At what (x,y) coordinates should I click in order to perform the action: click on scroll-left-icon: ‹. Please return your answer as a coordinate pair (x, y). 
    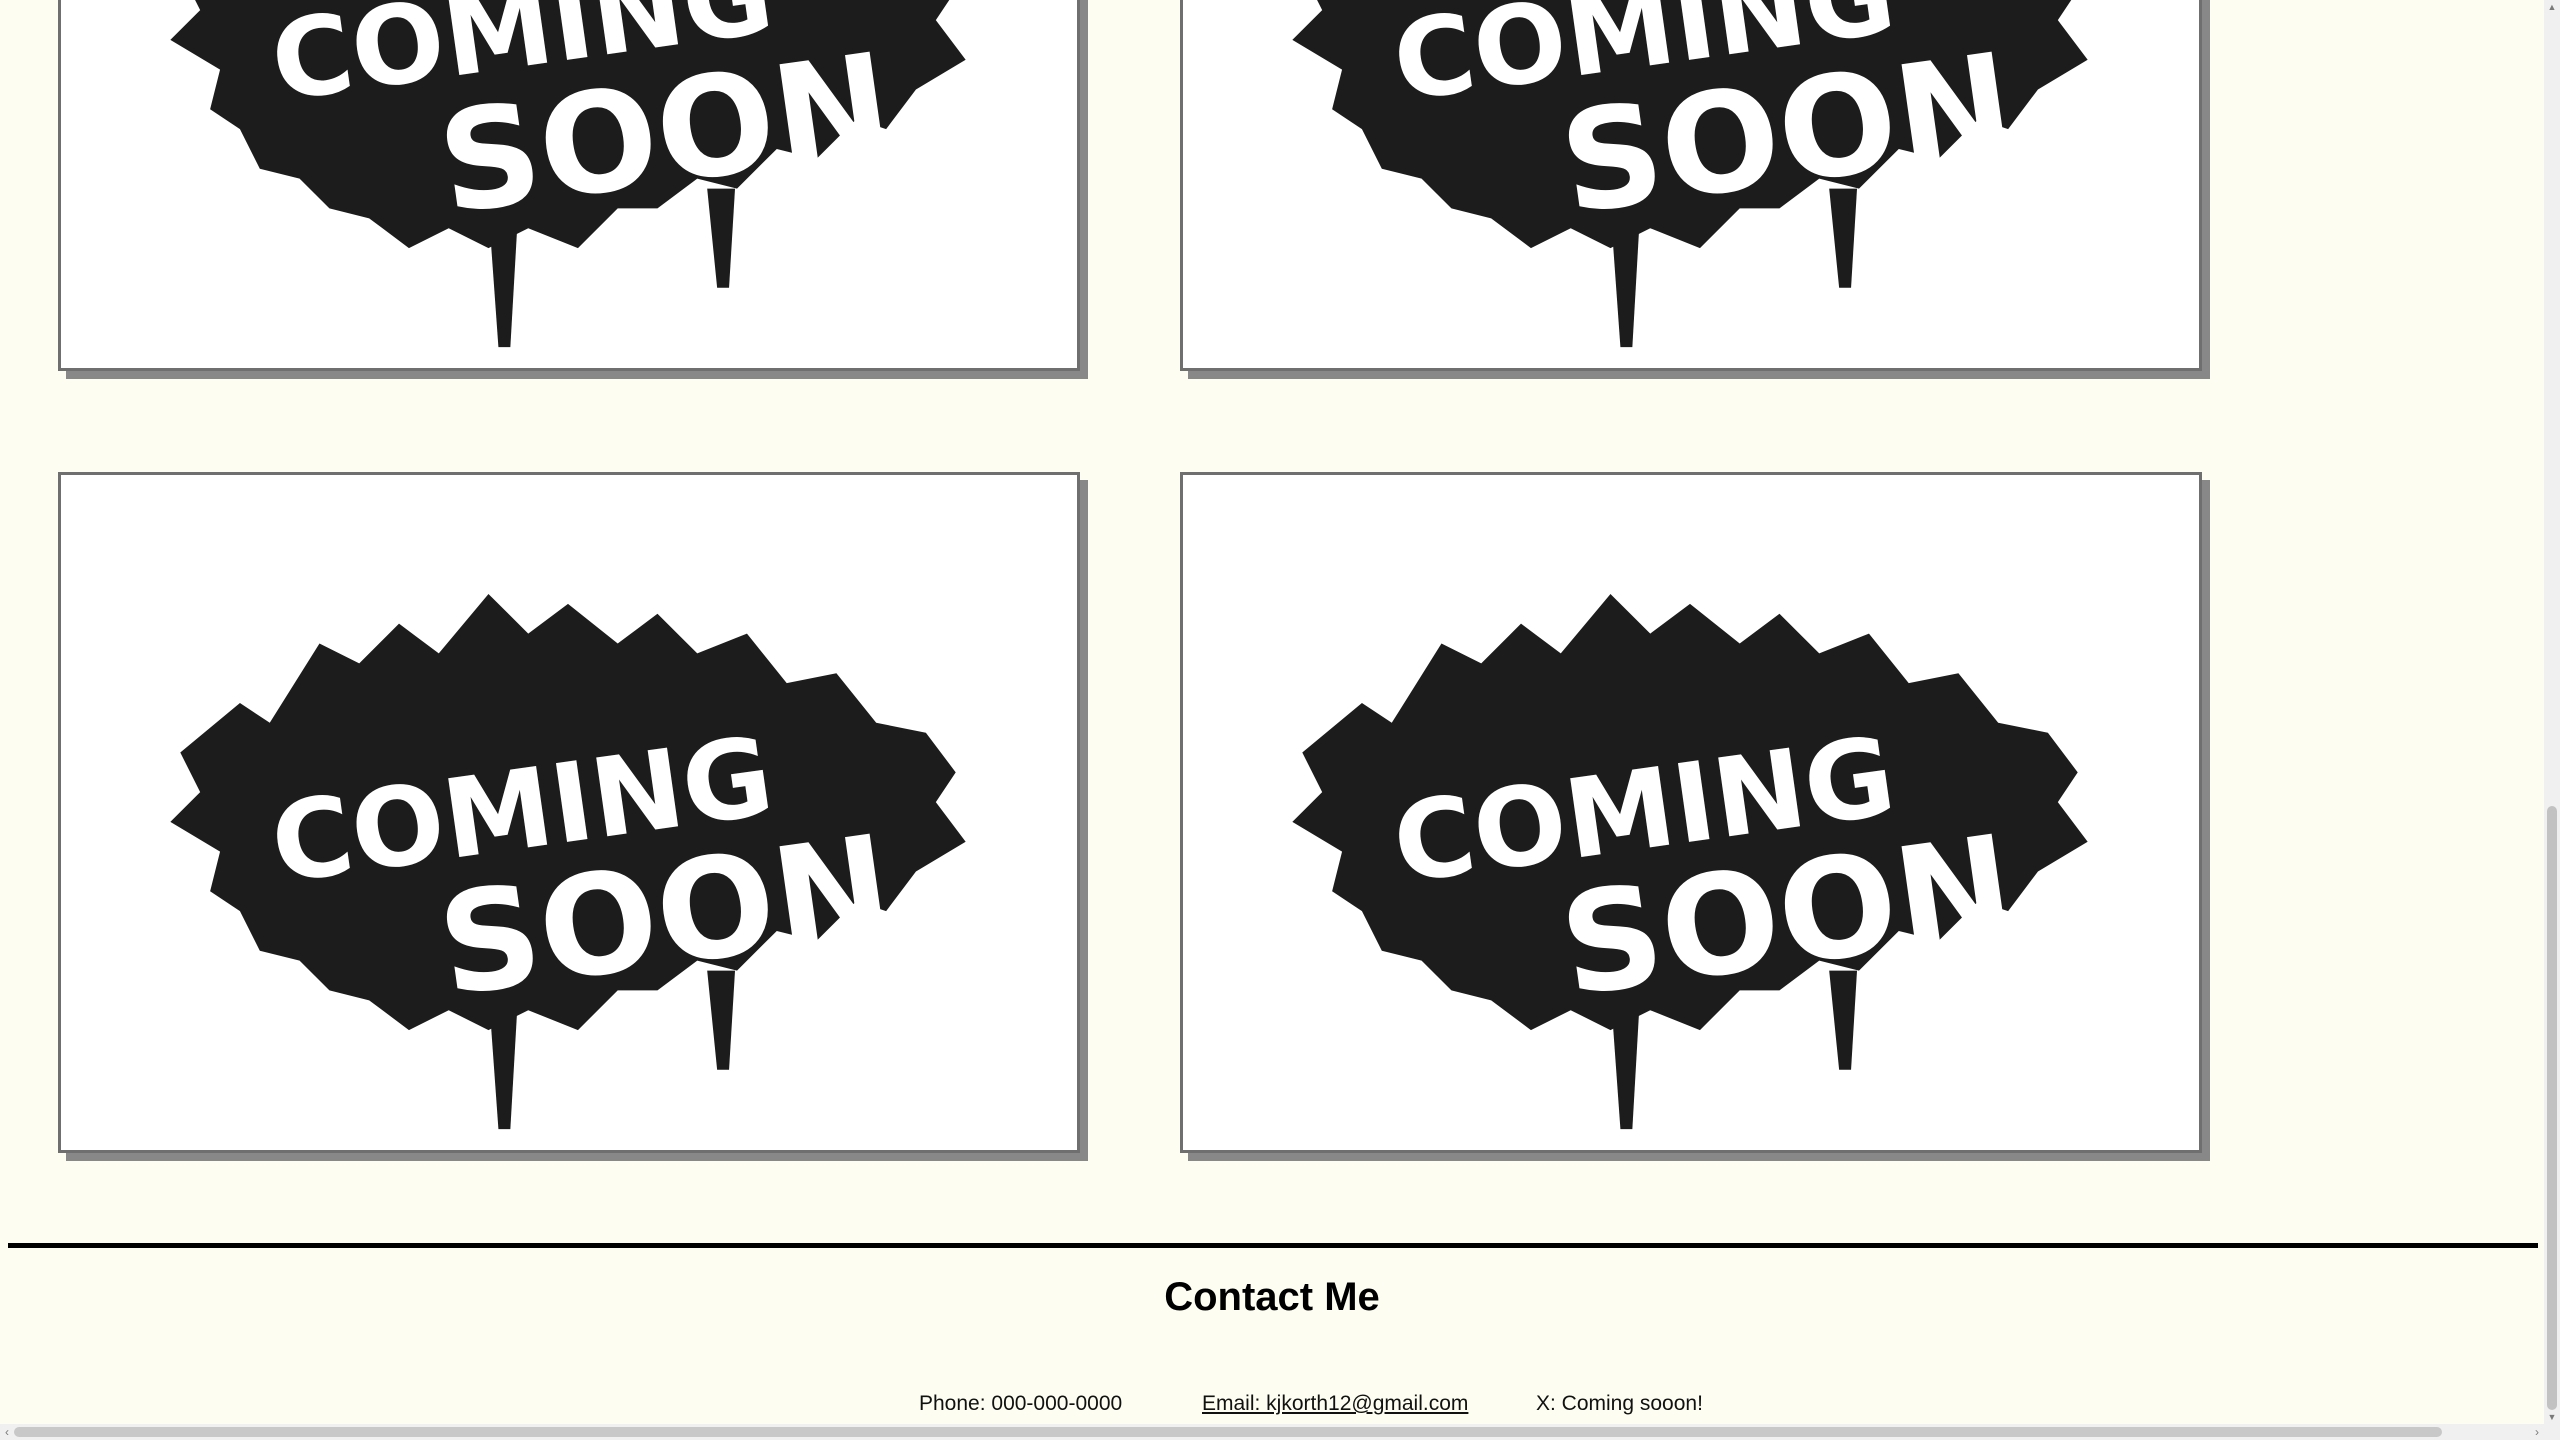
    Looking at the image, I should click on (7, 1432).